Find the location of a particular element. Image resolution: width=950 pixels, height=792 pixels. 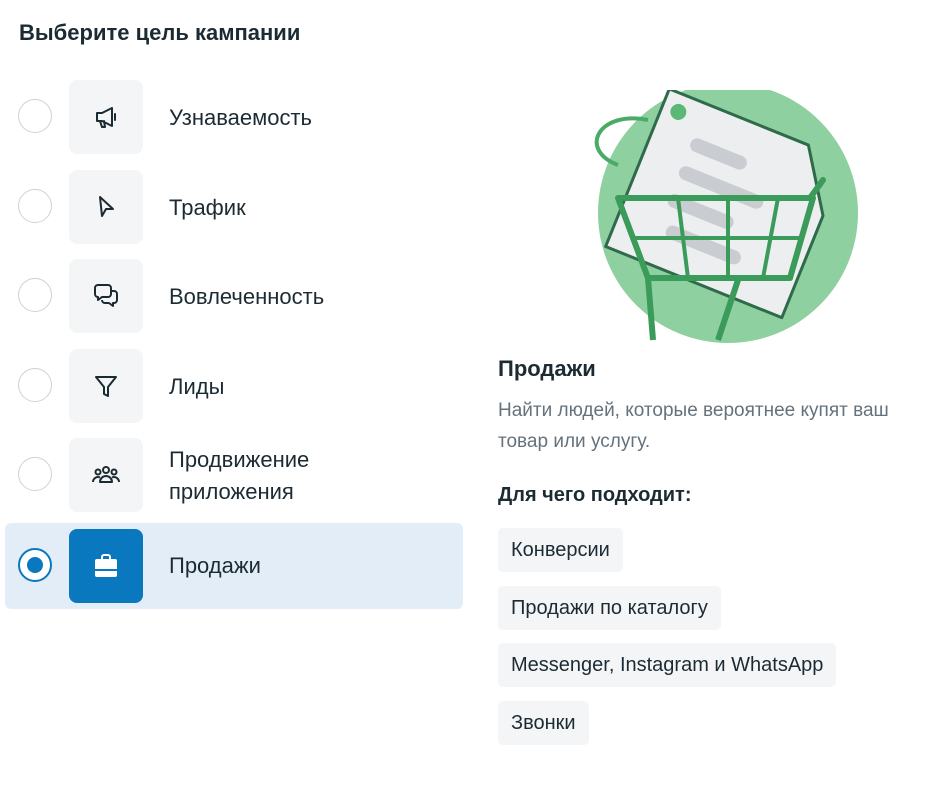

objective-leads: Лиды is located at coordinates (234, 386).